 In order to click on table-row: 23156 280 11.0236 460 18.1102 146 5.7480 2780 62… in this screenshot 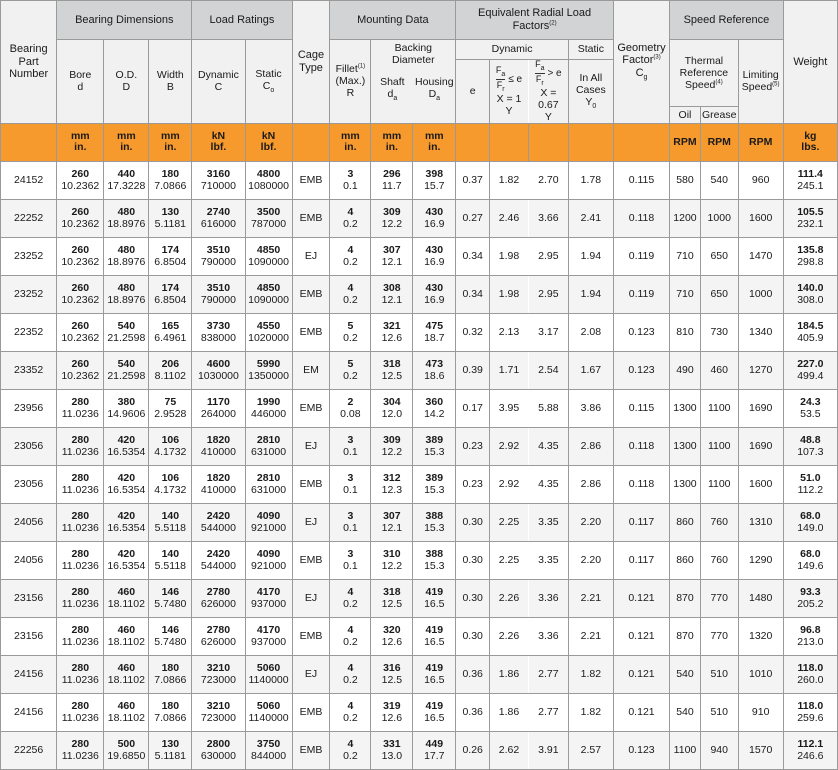, I will do `click(419, 598)`.